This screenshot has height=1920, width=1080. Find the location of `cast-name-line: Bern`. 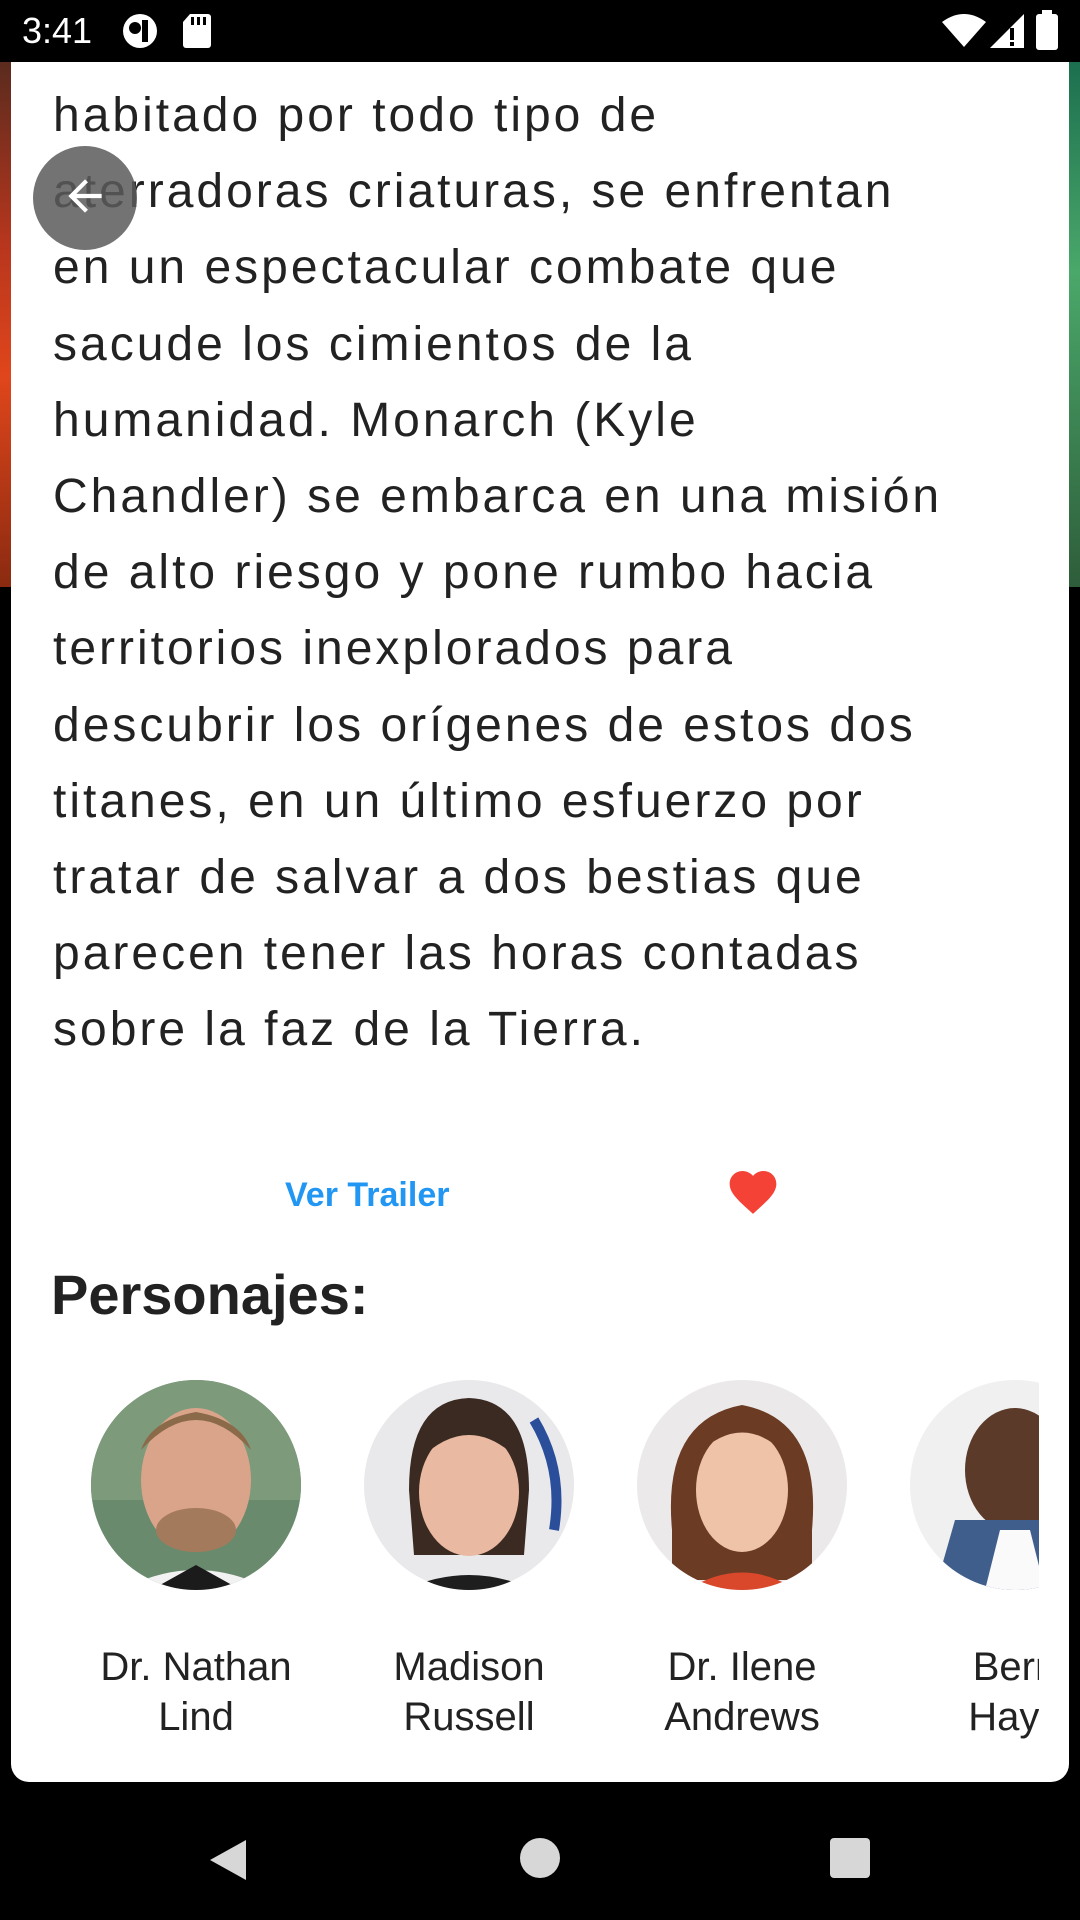

cast-name-line: Bern is located at coordinates (1005, 1667).